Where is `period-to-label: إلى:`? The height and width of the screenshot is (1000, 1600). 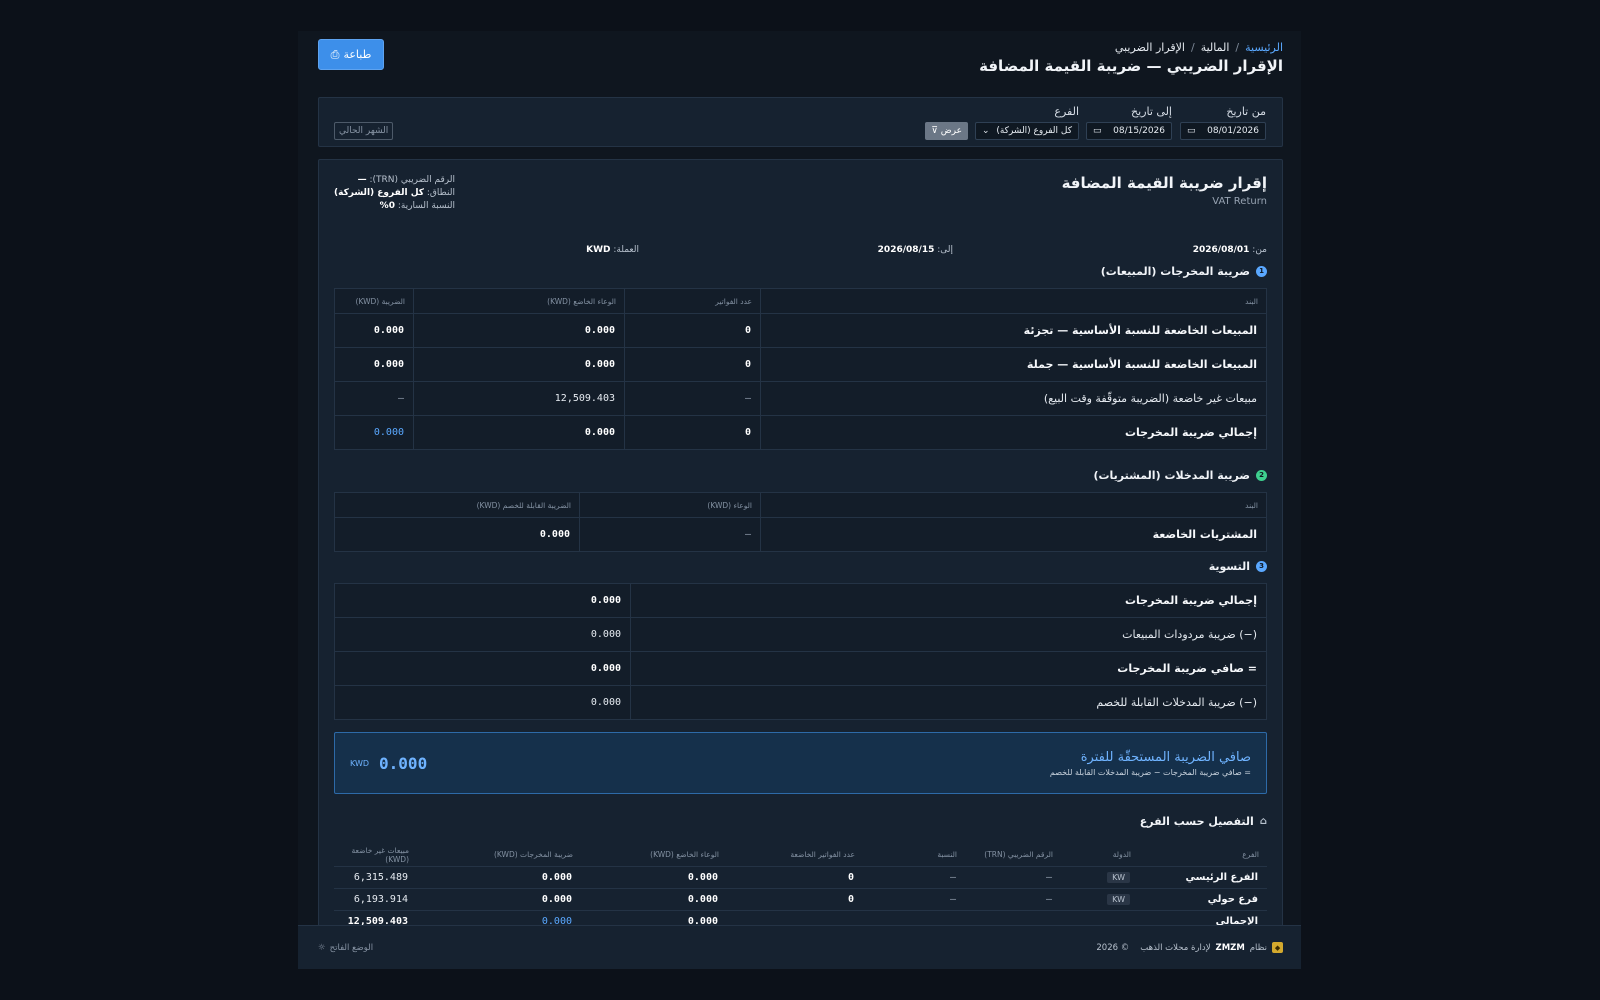
period-to-label: إلى: is located at coordinates (945, 250).